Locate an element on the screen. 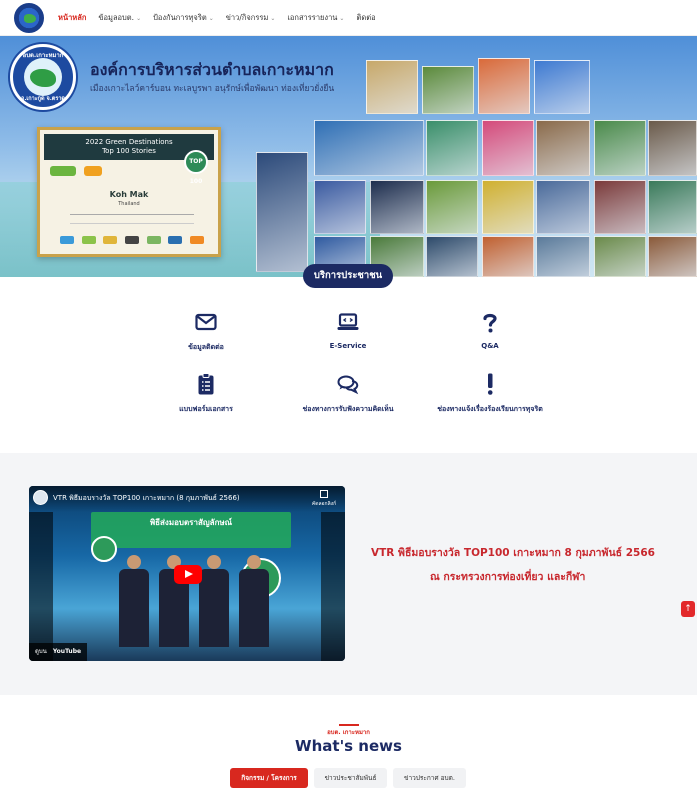 The image size is (697, 797). service-label: Q&A is located at coordinates (490, 346).